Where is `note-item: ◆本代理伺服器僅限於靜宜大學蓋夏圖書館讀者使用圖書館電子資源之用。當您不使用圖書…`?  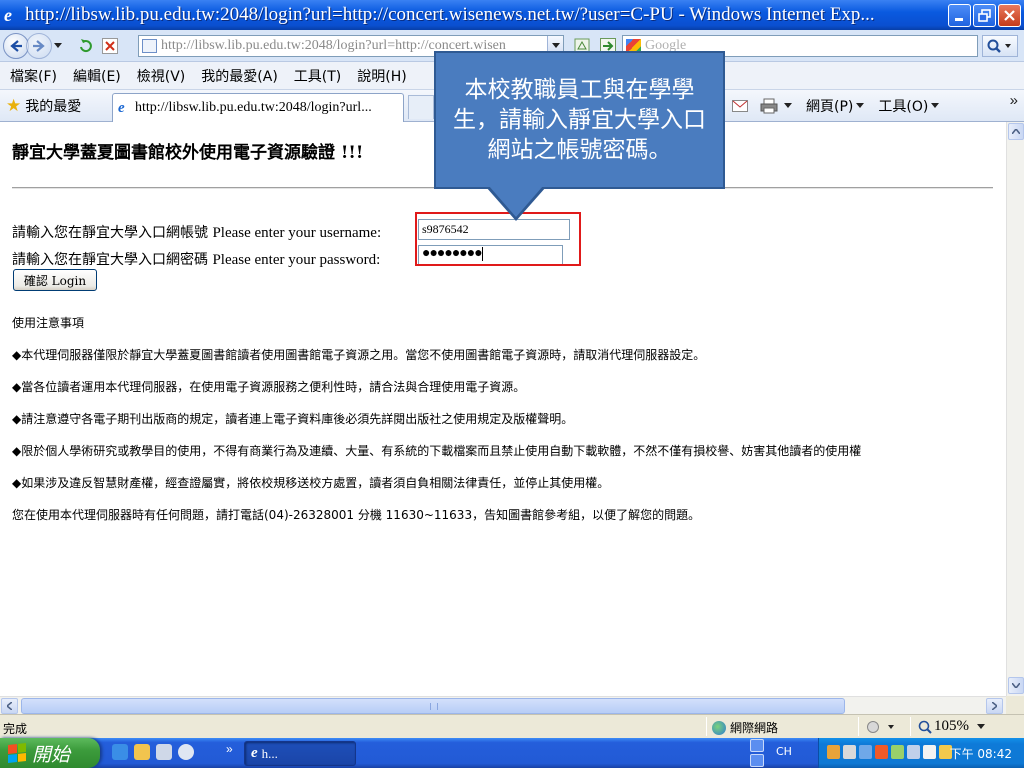 note-item: ◆本代理伺服器僅限於靜宜大學蓋夏圖書館讀者使用圖書館電子資源之用。當您不使用圖書… is located at coordinates (359, 355).